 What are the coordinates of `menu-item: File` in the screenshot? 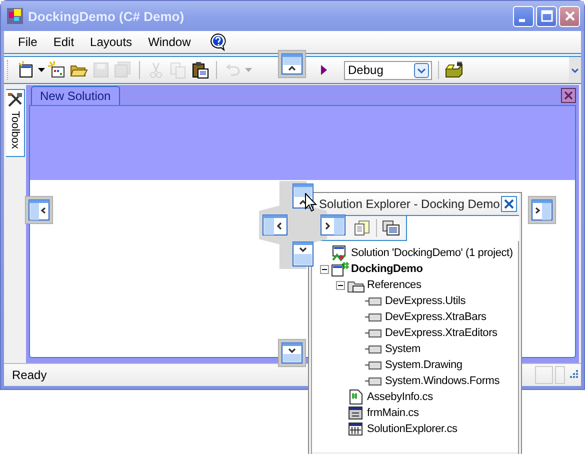 It's located at (28, 42).